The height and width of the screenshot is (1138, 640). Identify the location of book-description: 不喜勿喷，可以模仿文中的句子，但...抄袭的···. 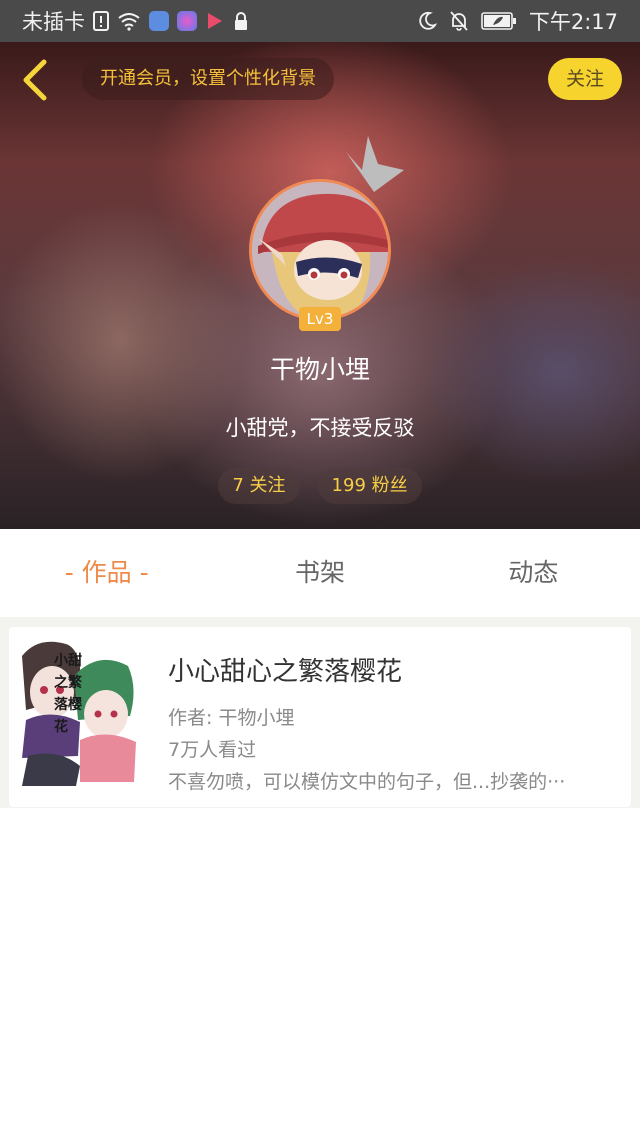
(367, 782).